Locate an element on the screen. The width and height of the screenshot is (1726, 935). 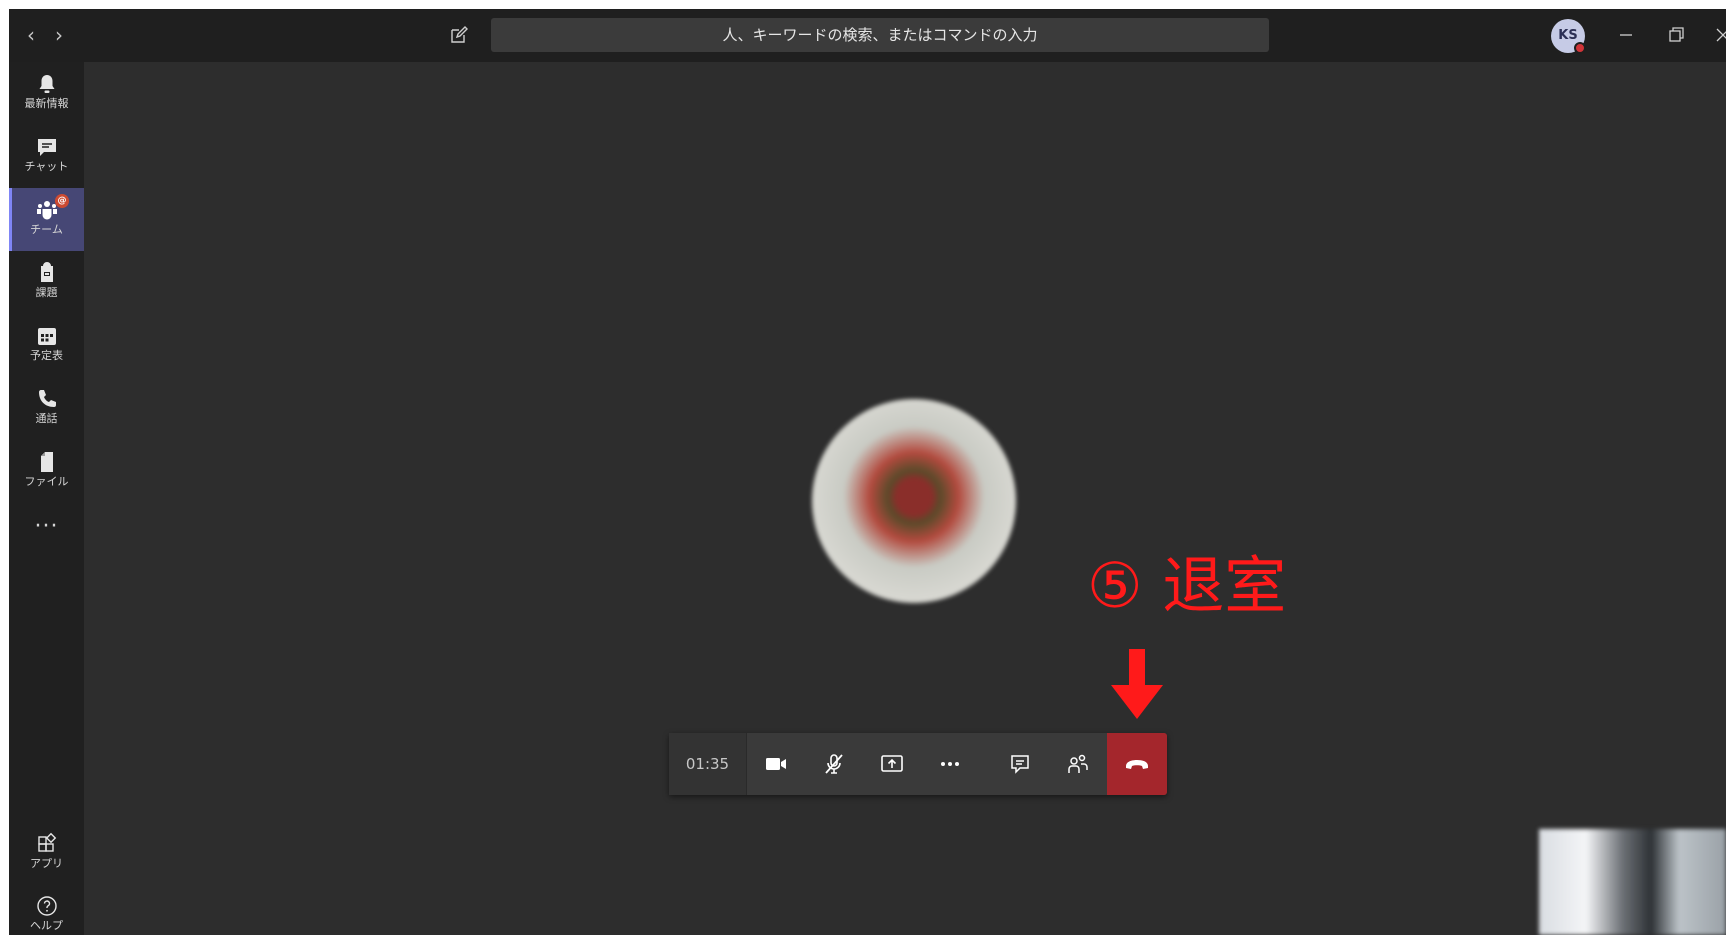
mute-button is located at coordinates (834, 764).